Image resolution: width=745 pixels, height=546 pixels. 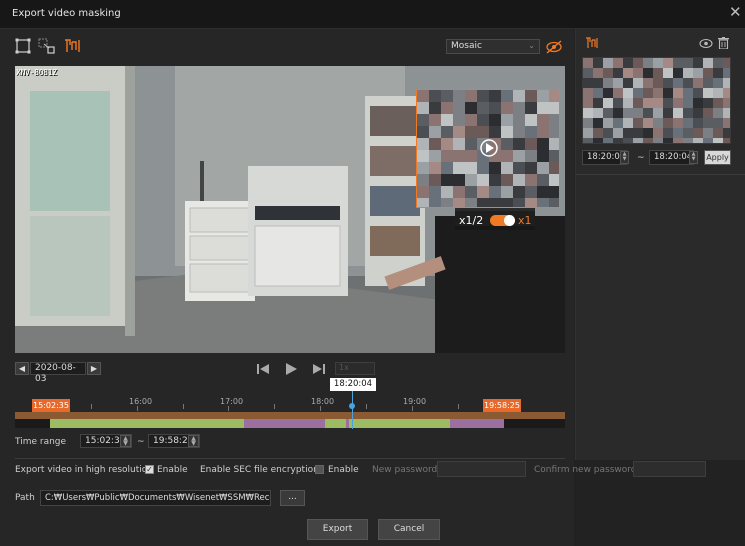 I want to click on timeline-cursor, so click(x=352, y=410).